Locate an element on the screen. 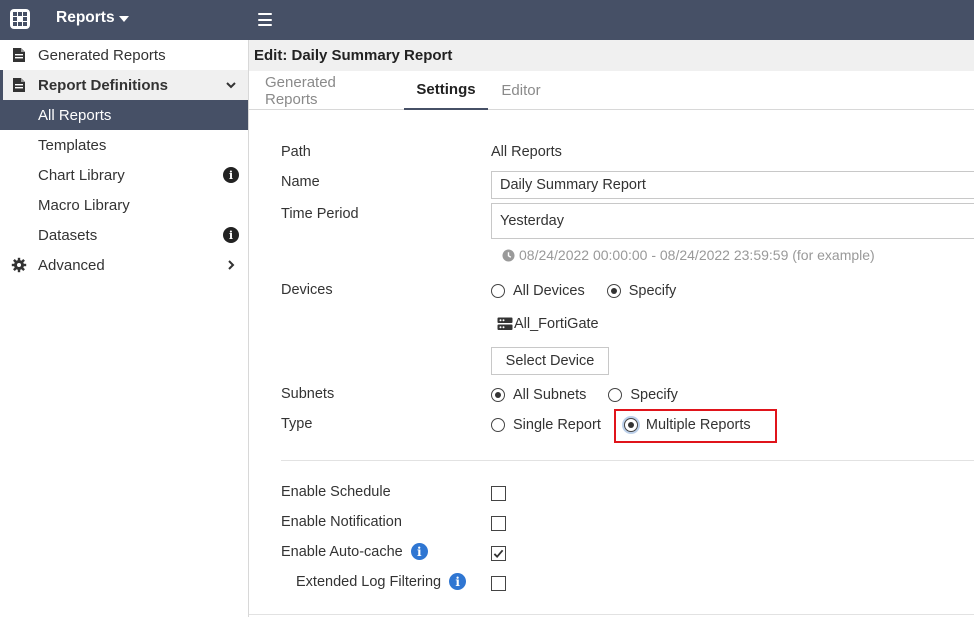  tab-editor: Editor is located at coordinates (521, 90).